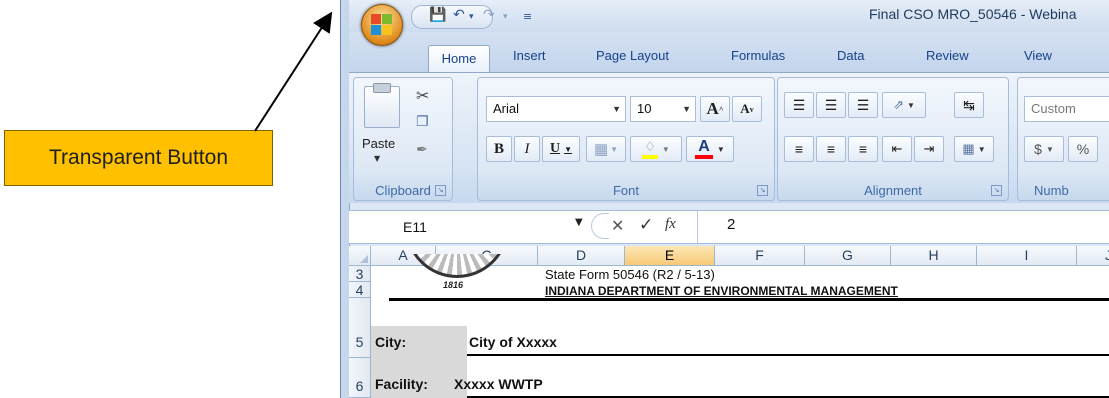 The height and width of the screenshot is (398, 1109). What do you see at coordinates (934, 255) in the screenshot?
I see `column-header-h: H` at bounding box center [934, 255].